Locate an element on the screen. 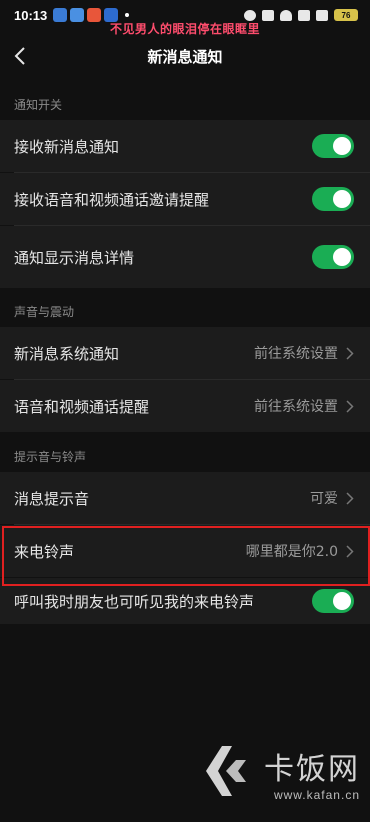 Image resolution: width=370 pixels, height=822 pixels. section-header-sound-vibration: 声音与震动 is located at coordinates (44, 311).